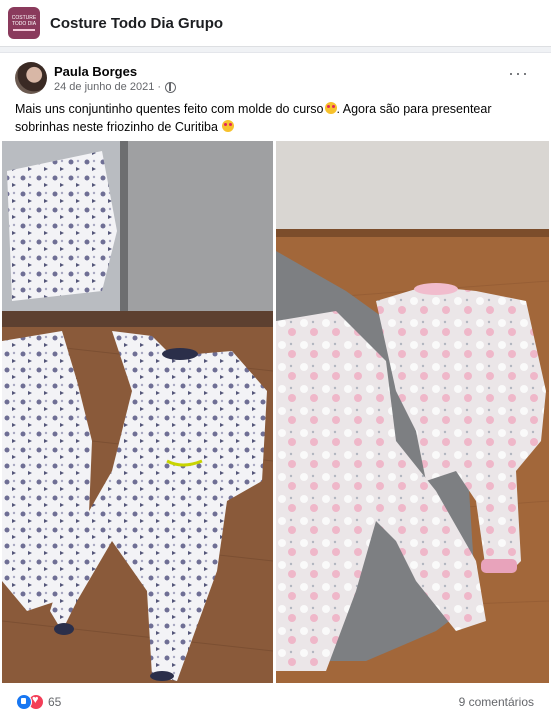 The width and height of the screenshot is (551, 718). Describe the element at coordinates (496, 702) in the screenshot. I see `comment-count-link: 9 comentários` at that location.